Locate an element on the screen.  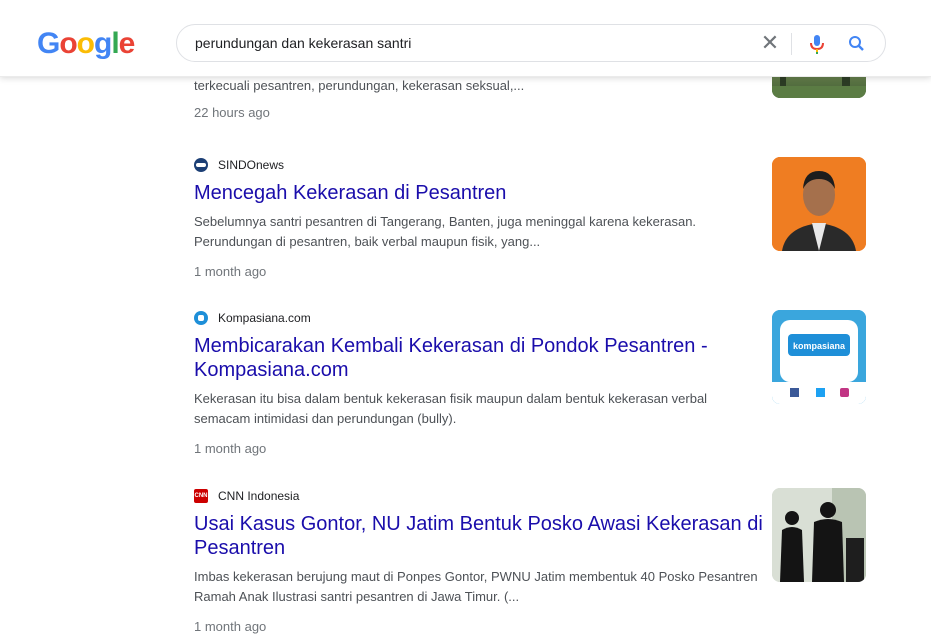
logo-letter: l is located at coordinates (115, 43).